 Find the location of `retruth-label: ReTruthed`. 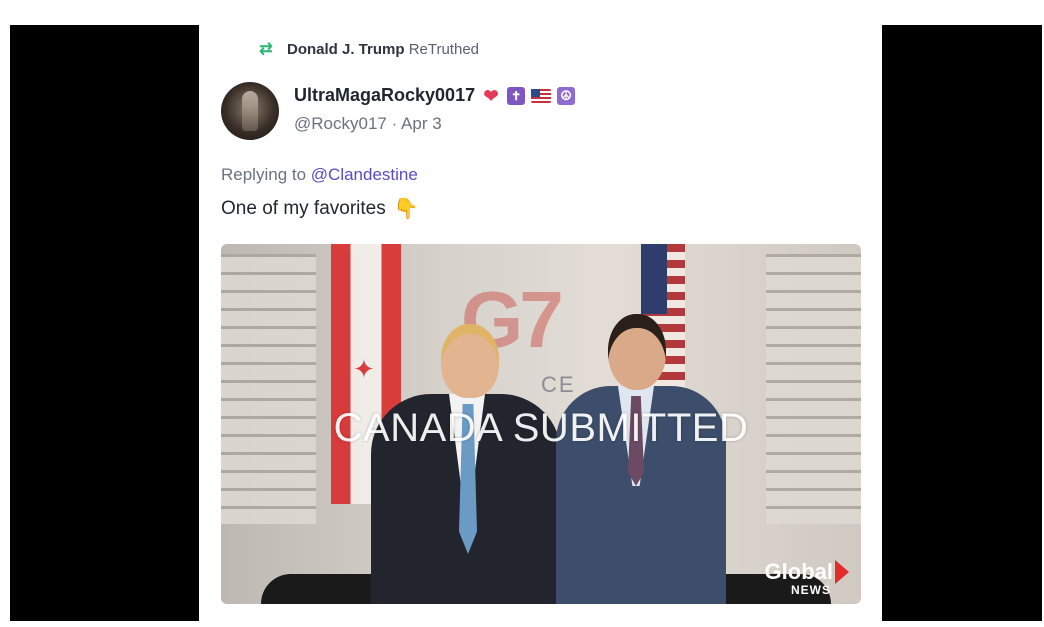

retruth-label: ReTruthed is located at coordinates (443, 49).